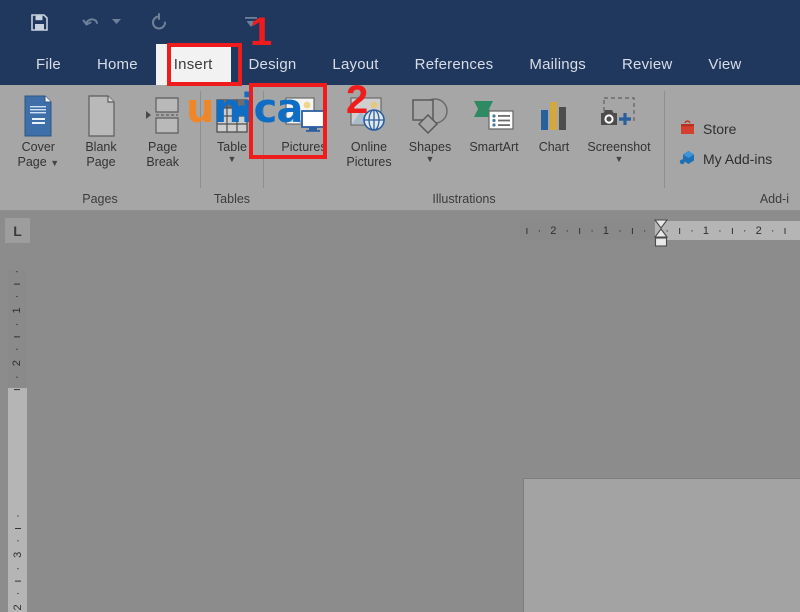  What do you see at coordinates (232, 159) in the screenshot?
I see `table-dropdown-icon: ▼` at bounding box center [232, 159].